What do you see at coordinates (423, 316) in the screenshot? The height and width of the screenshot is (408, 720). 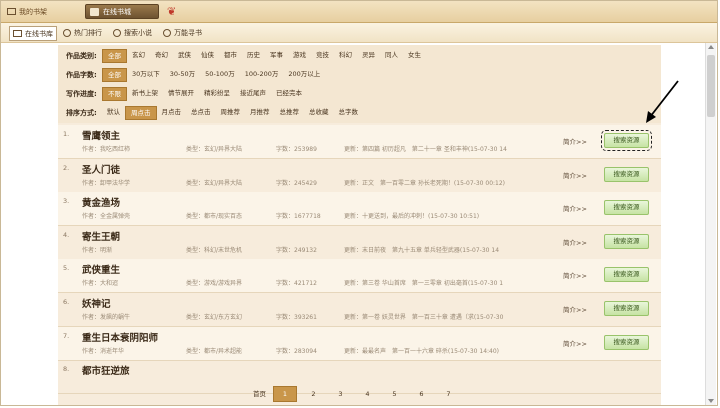 I see `book-update: 更新：第一卷 妖灵世界 第一百三十章 遭遇（求(15-07-30` at bounding box center [423, 316].